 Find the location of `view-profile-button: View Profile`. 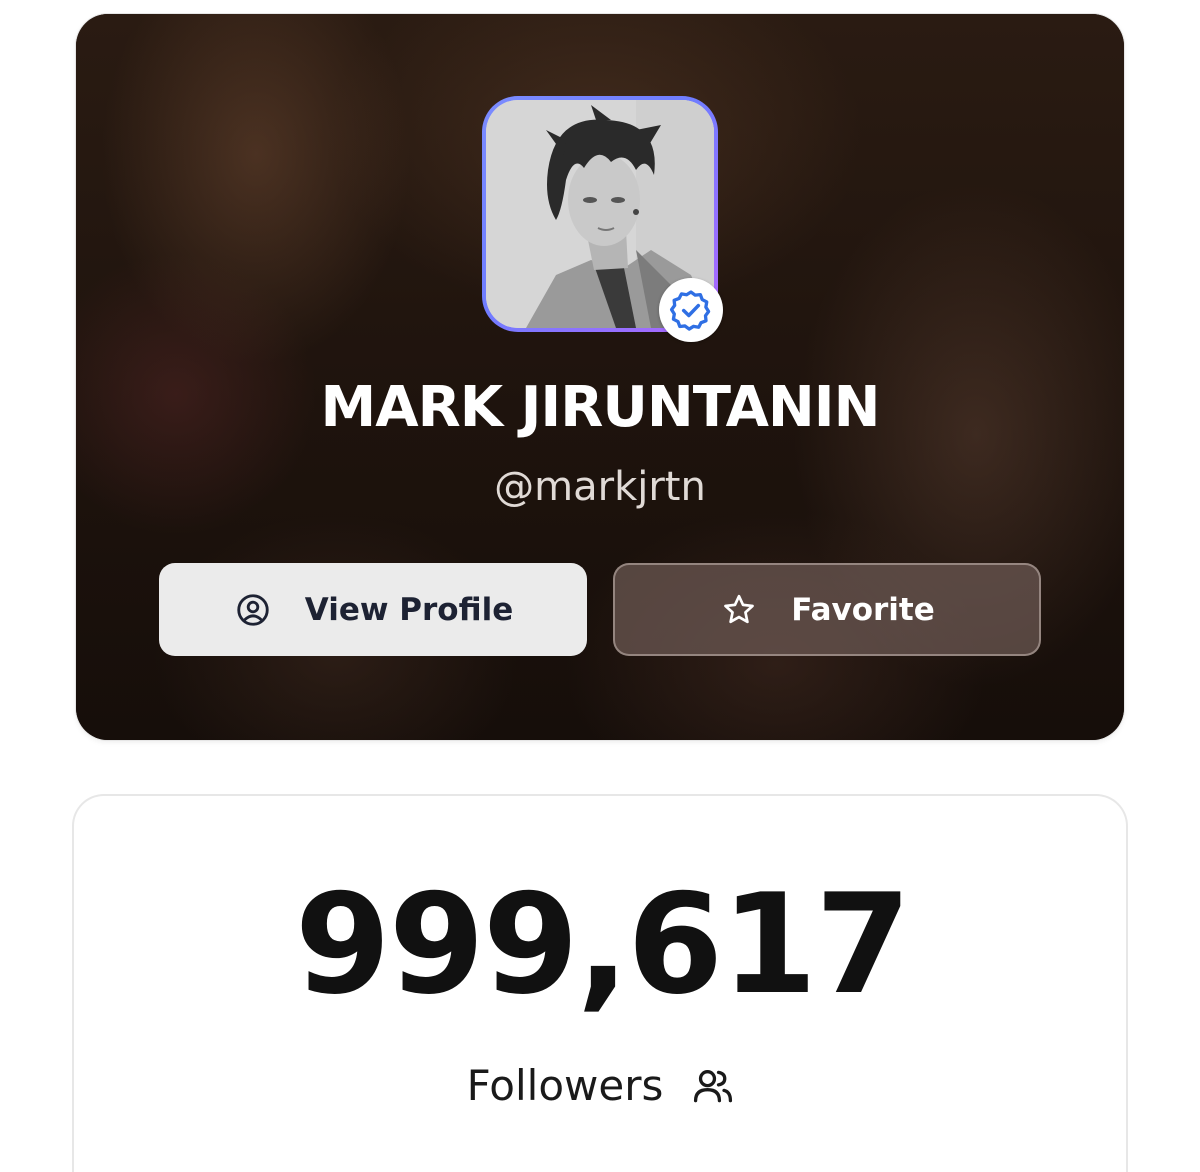

view-profile-button: View Profile is located at coordinates (373, 609).